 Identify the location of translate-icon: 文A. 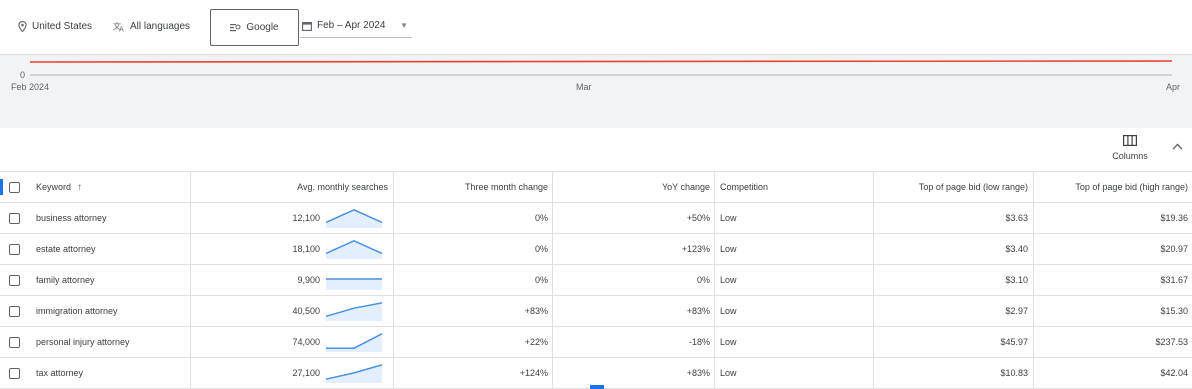
(118, 26).